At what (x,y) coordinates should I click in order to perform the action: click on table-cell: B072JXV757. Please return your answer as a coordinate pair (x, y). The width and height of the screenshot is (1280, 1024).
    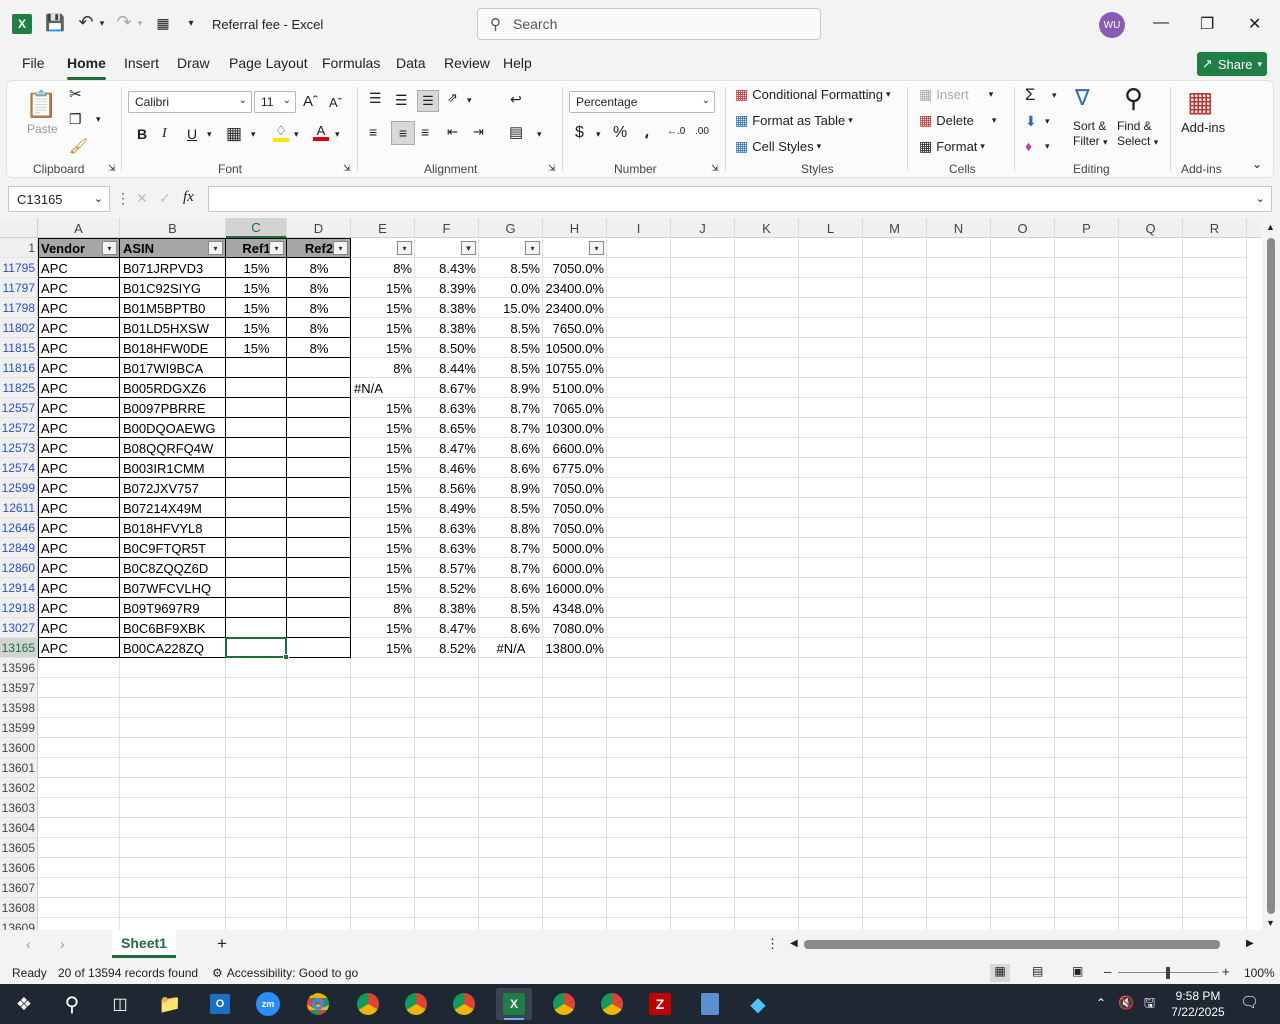
    Looking at the image, I should click on (173, 488).